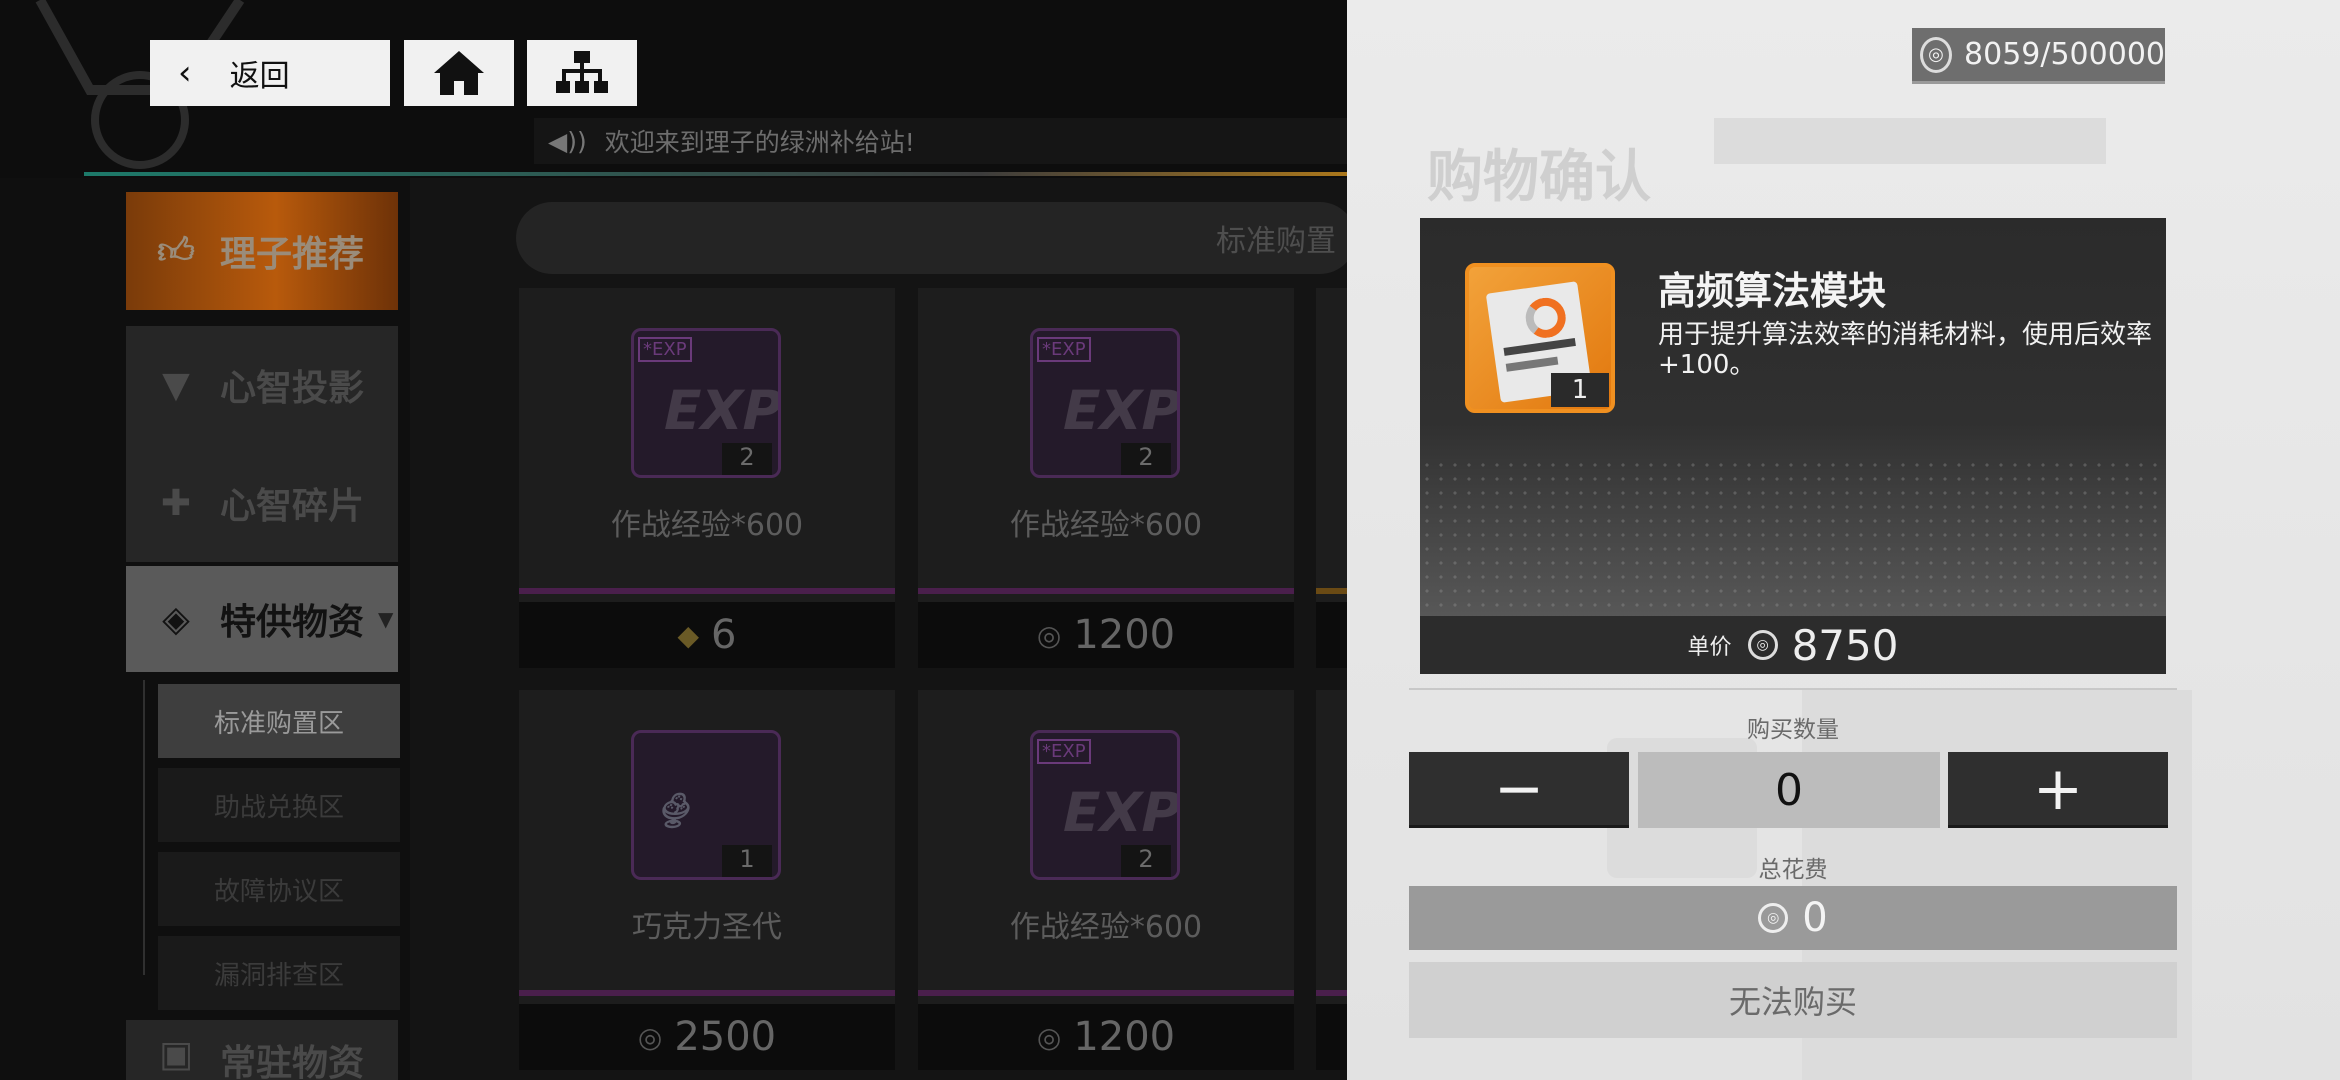  Describe the element at coordinates (279, 721) in the screenshot. I see `subcategory-standard: 标准购置区` at that location.